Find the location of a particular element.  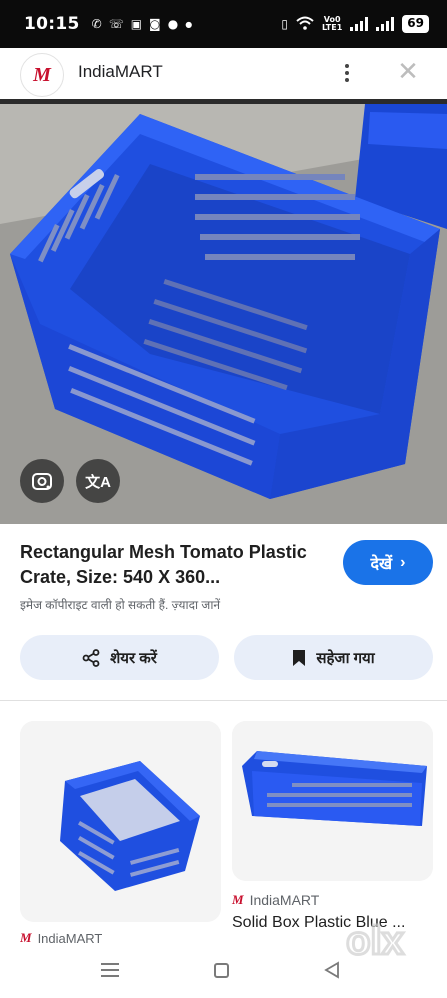

system-icons: ▯ Vo0 LTE1 69 is located at coordinates (355, 24).